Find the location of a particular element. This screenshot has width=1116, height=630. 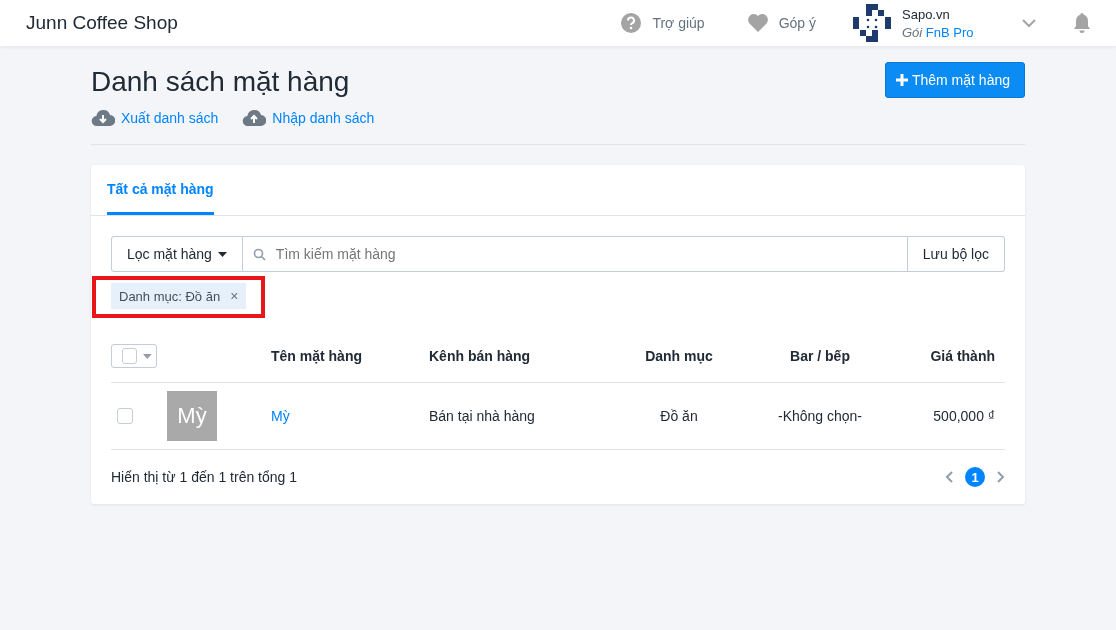

table-cell-text: Đồ ăn is located at coordinates (679, 416).